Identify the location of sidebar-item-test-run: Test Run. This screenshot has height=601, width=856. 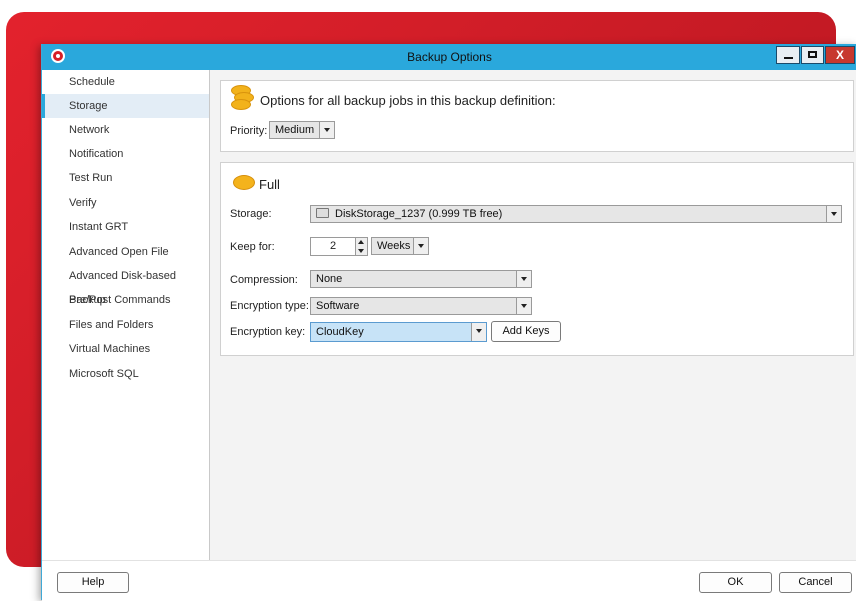
(125, 178).